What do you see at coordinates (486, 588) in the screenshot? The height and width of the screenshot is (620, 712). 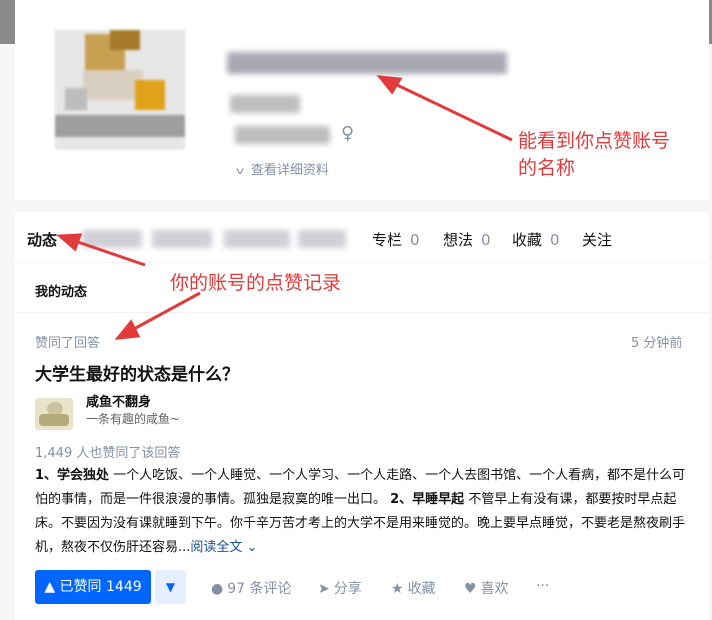 I see `like-button: ♥ 喜欢` at bounding box center [486, 588].